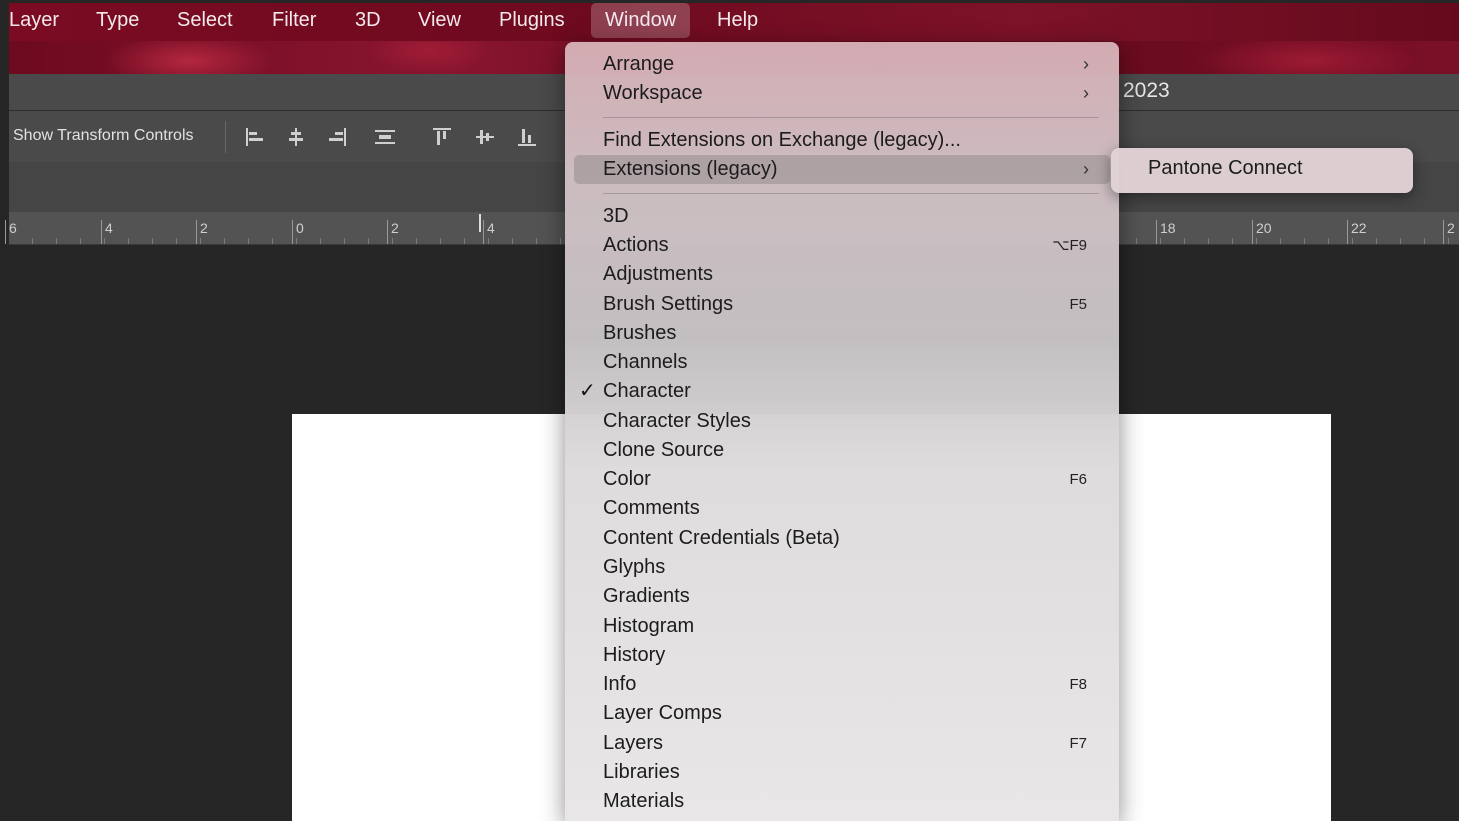  What do you see at coordinates (842, 772) in the screenshot?
I see `menu-item-libraries: Libraries` at bounding box center [842, 772].